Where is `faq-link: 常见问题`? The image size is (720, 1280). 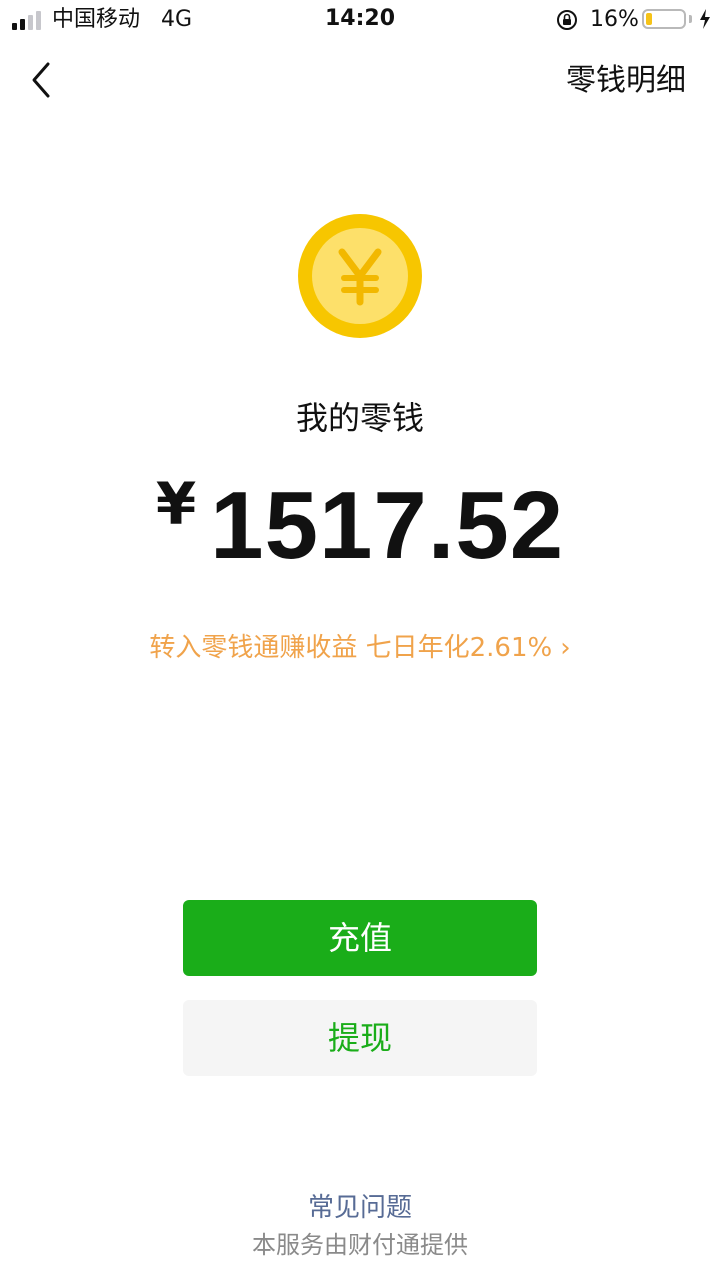 faq-link: 常见问题 is located at coordinates (360, 1208).